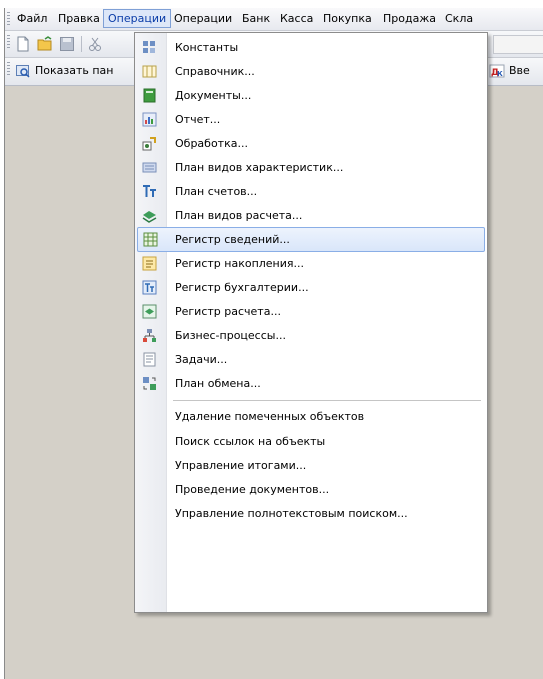 The height and width of the screenshot is (679, 543). I want to click on menu-item-label: Удаление помеченных объектов, so click(270, 416).